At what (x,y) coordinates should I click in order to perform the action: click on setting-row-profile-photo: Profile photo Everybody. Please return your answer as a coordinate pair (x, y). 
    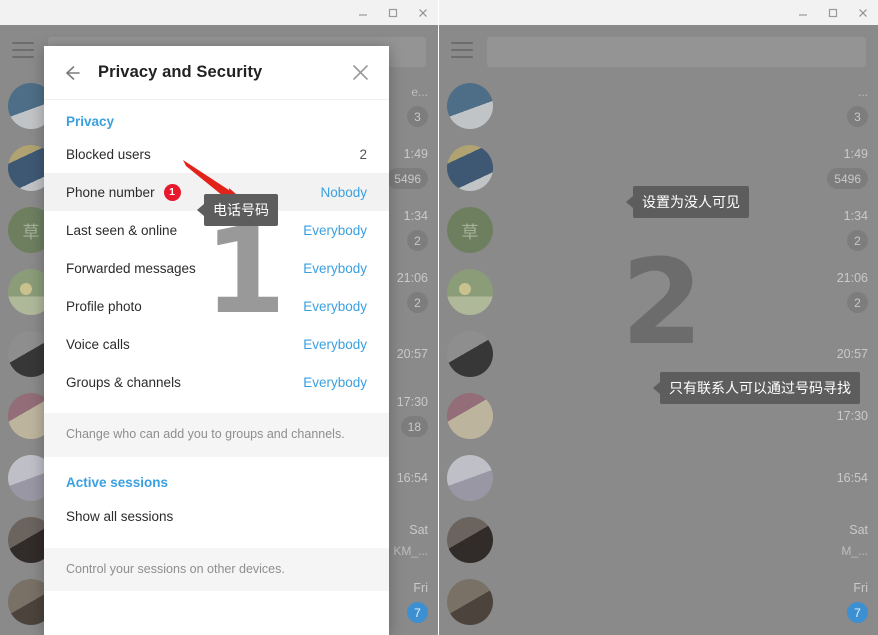
    Looking at the image, I should click on (216, 306).